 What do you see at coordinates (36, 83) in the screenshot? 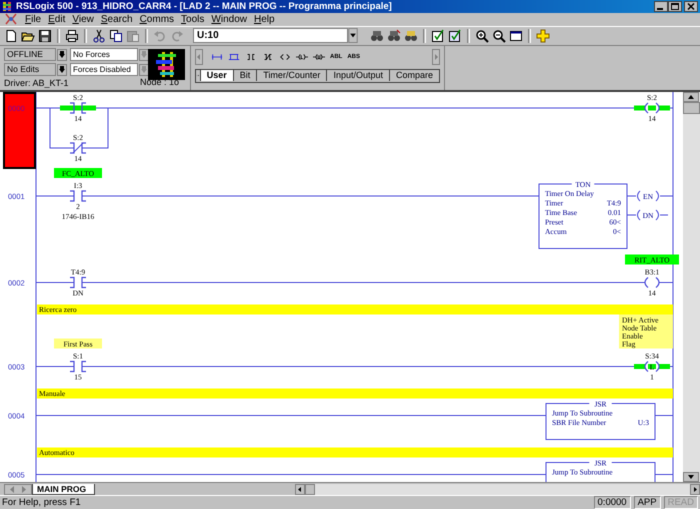
I see `driver-label: Driver: AB_KT-1` at bounding box center [36, 83].